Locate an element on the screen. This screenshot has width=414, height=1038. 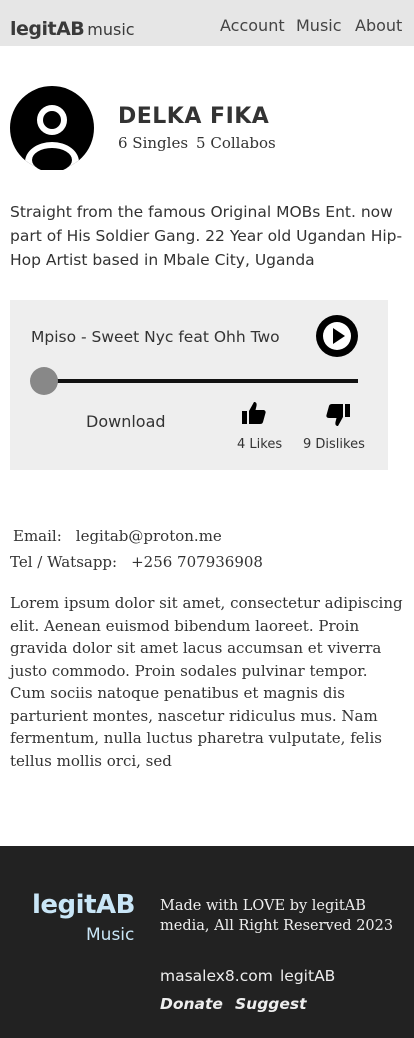
artist-stats: 6 Singles 5 Collabos is located at coordinates (197, 143).